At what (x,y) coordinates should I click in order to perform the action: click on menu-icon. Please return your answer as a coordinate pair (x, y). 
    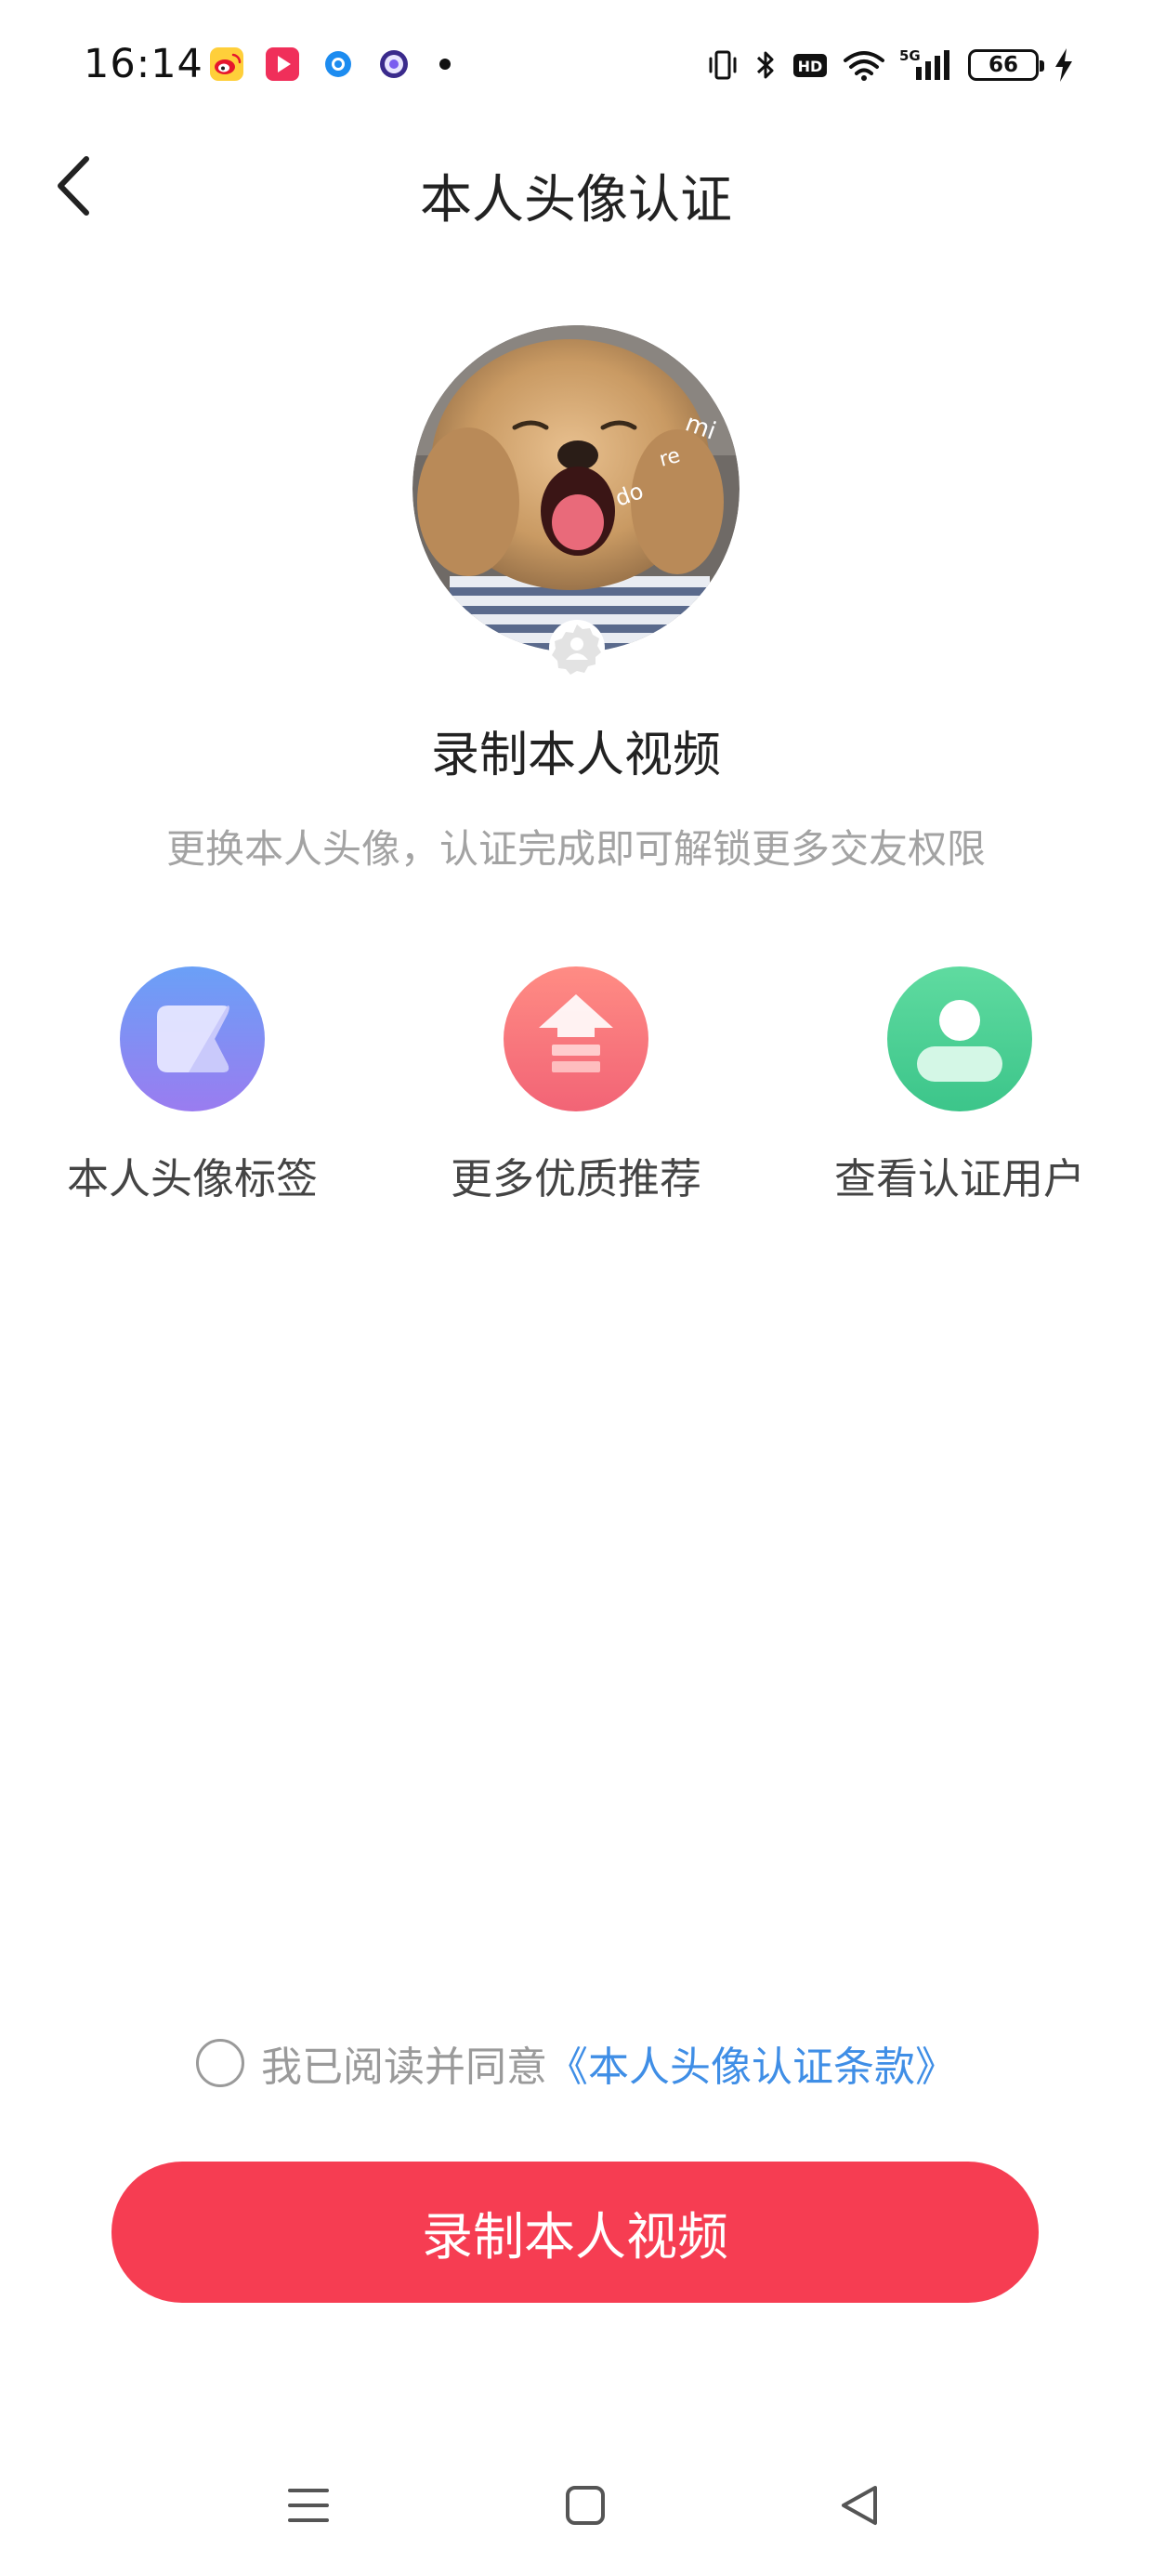
    Looking at the image, I should click on (308, 2505).